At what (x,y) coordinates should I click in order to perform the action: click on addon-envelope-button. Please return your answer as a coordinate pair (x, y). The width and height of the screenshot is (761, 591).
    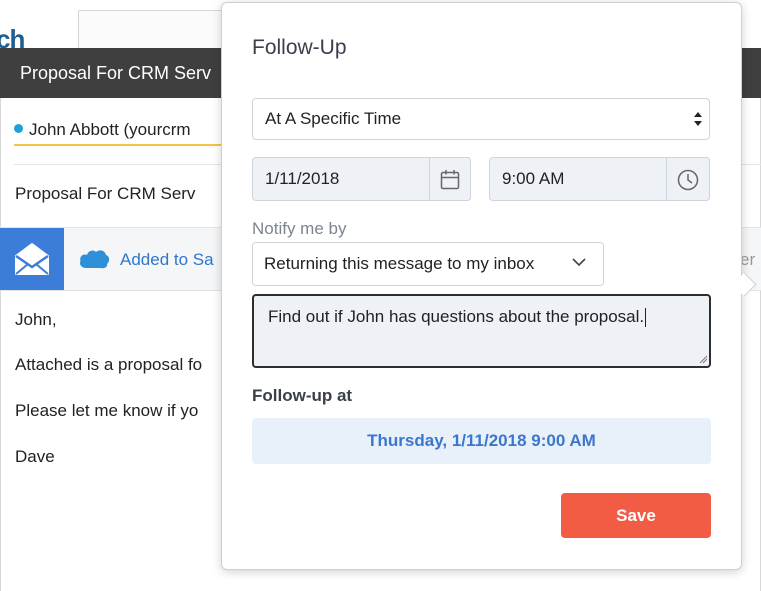
    Looking at the image, I should click on (32, 259).